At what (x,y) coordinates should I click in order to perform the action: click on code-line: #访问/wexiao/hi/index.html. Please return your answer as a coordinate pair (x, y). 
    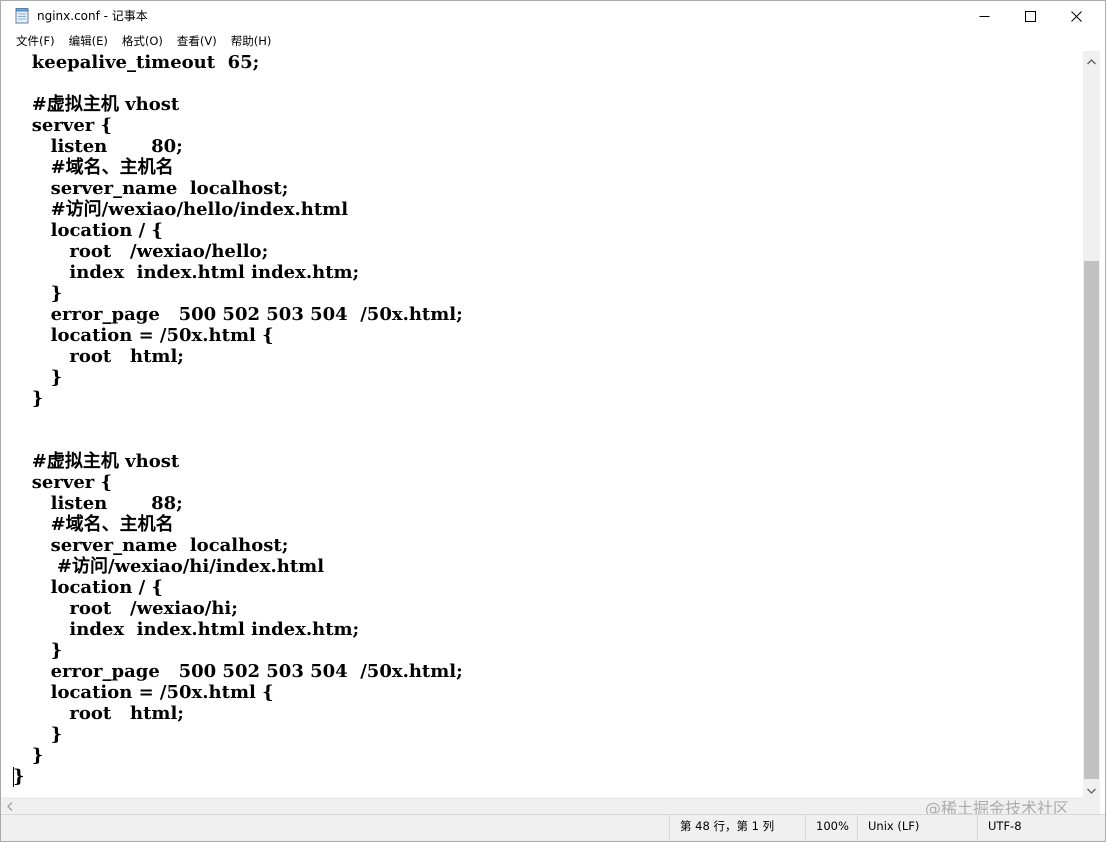
    Looking at the image, I should click on (238, 566).